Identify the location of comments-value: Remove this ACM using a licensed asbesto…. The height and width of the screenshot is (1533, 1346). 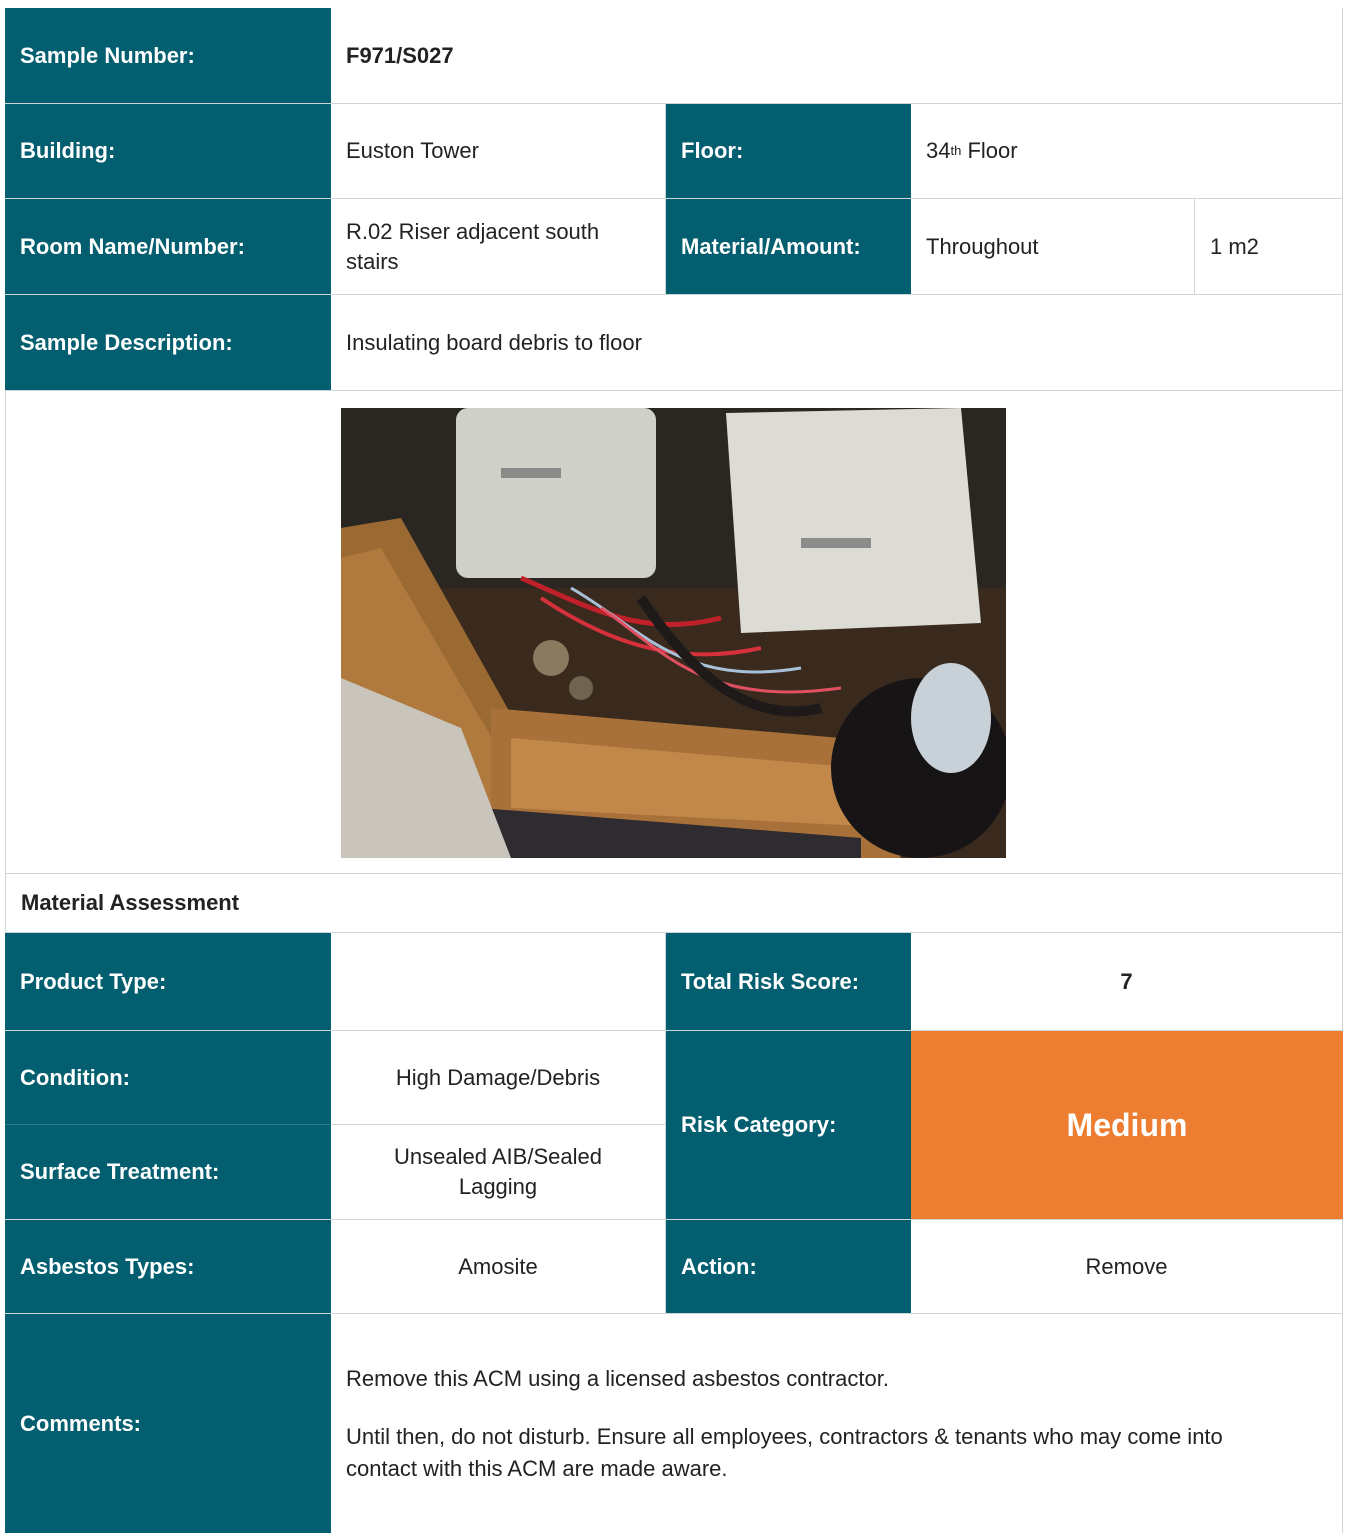
(837, 1423).